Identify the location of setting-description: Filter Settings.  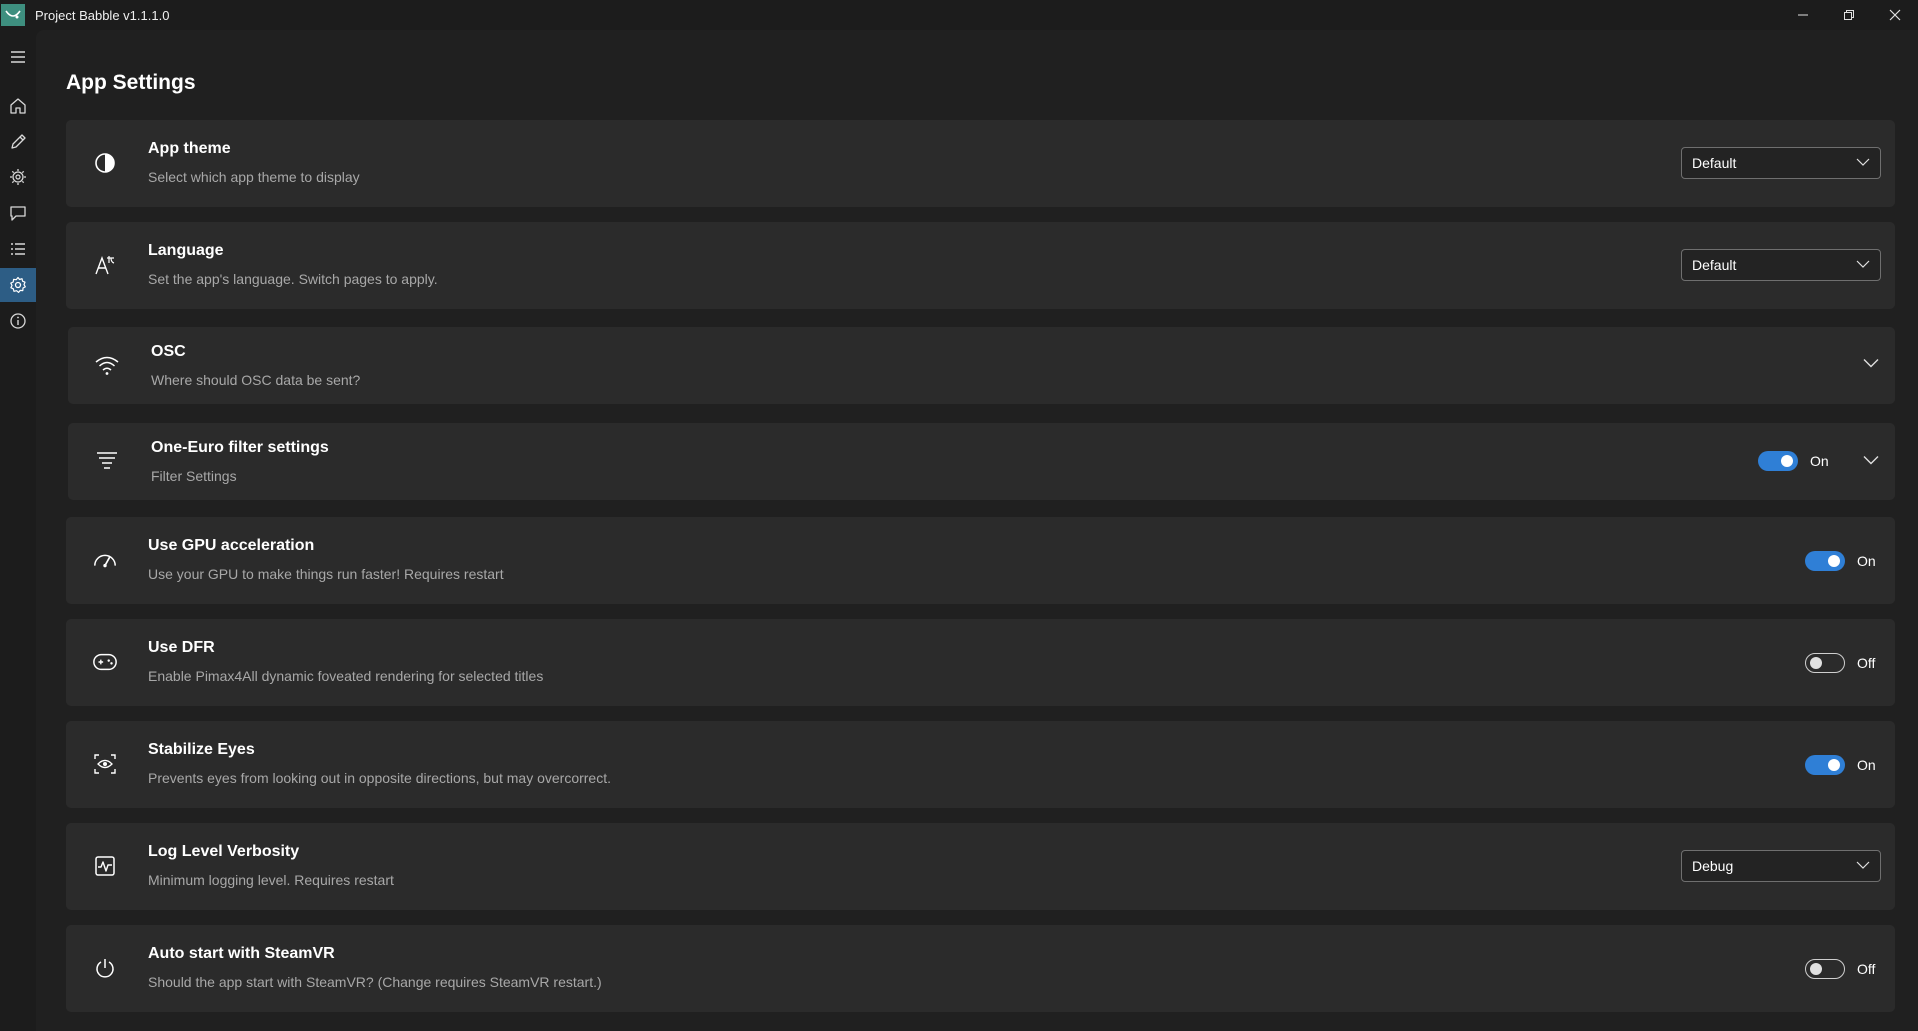
(194, 476).